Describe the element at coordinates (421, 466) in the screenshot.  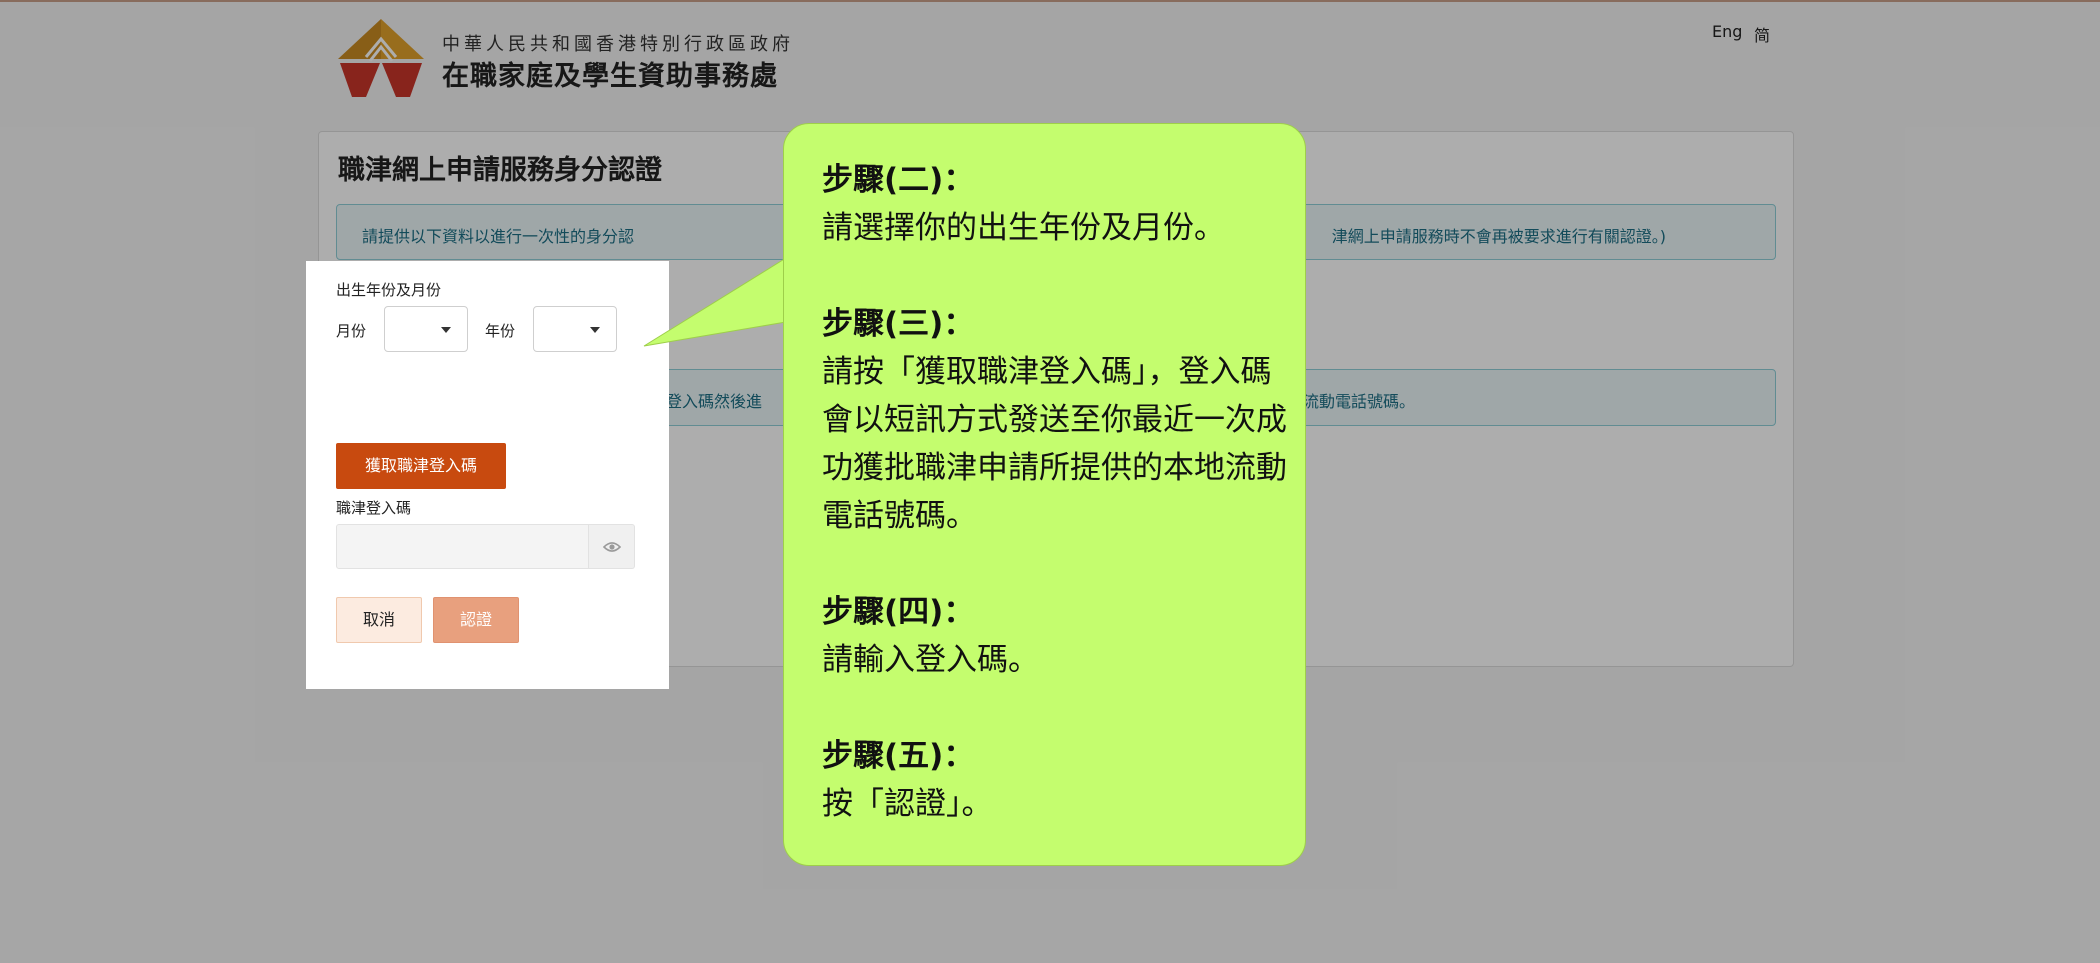
I see `get-login-code-button: 獲取職津登入碼` at that location.